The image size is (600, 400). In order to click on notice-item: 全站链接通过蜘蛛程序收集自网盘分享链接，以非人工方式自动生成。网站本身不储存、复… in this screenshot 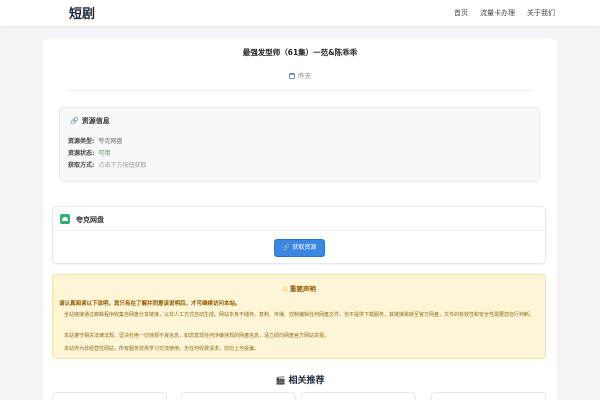, I will do `click(299, 315)`.